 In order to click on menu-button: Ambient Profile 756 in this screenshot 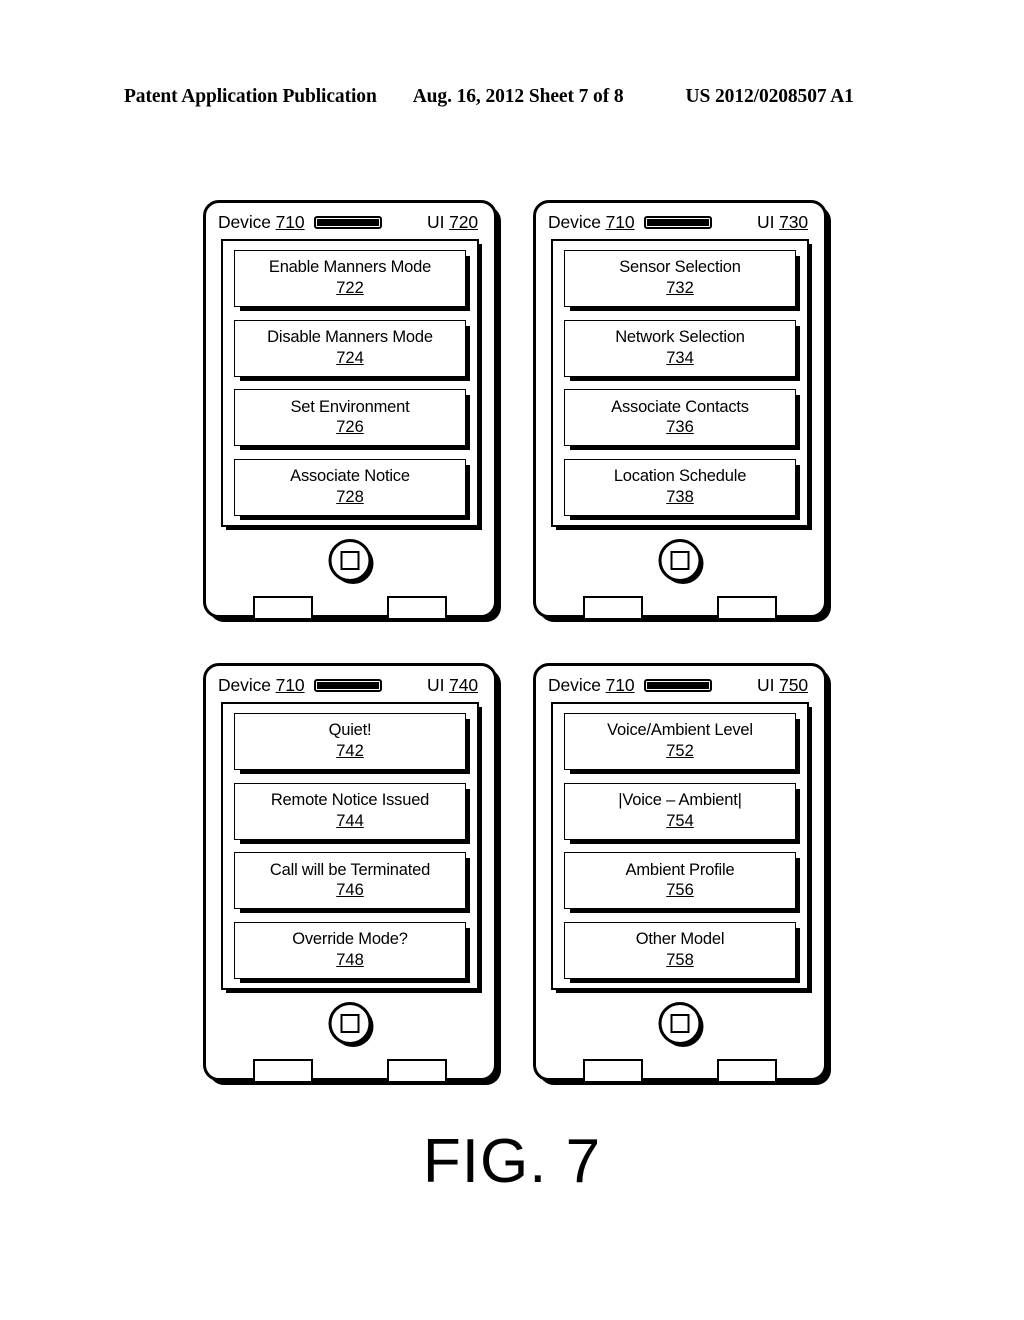, I will do `click(680, 881)`.